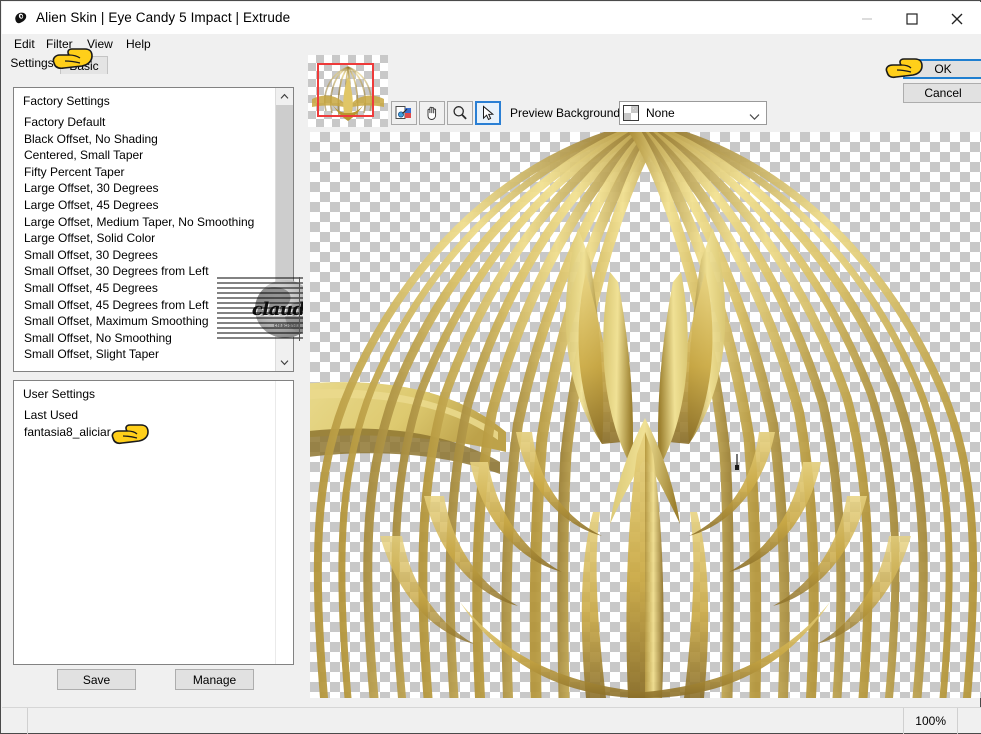 The height and width of the screenshot is (734, 981). Describe the element at coordinates (491, 43) in the screenshot. I see `menu-bar: Edit Filter View Help` at that location.